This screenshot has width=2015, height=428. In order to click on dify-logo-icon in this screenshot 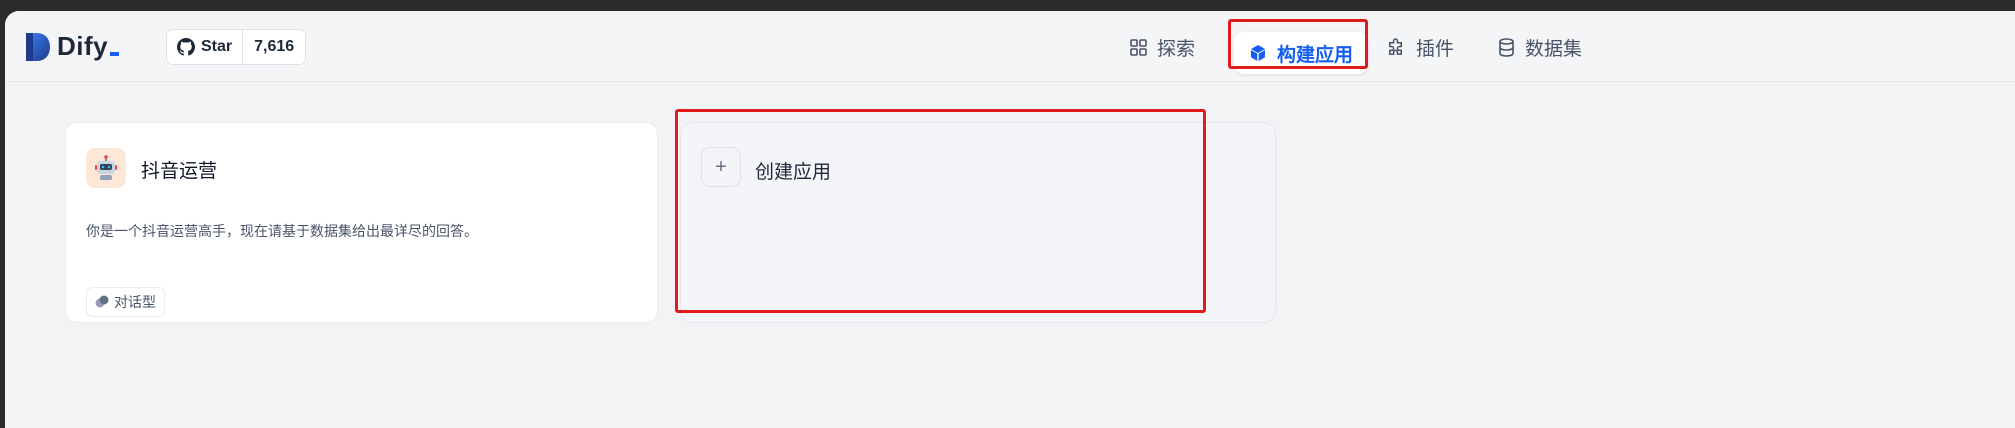, I will do `click(38, 46)`.